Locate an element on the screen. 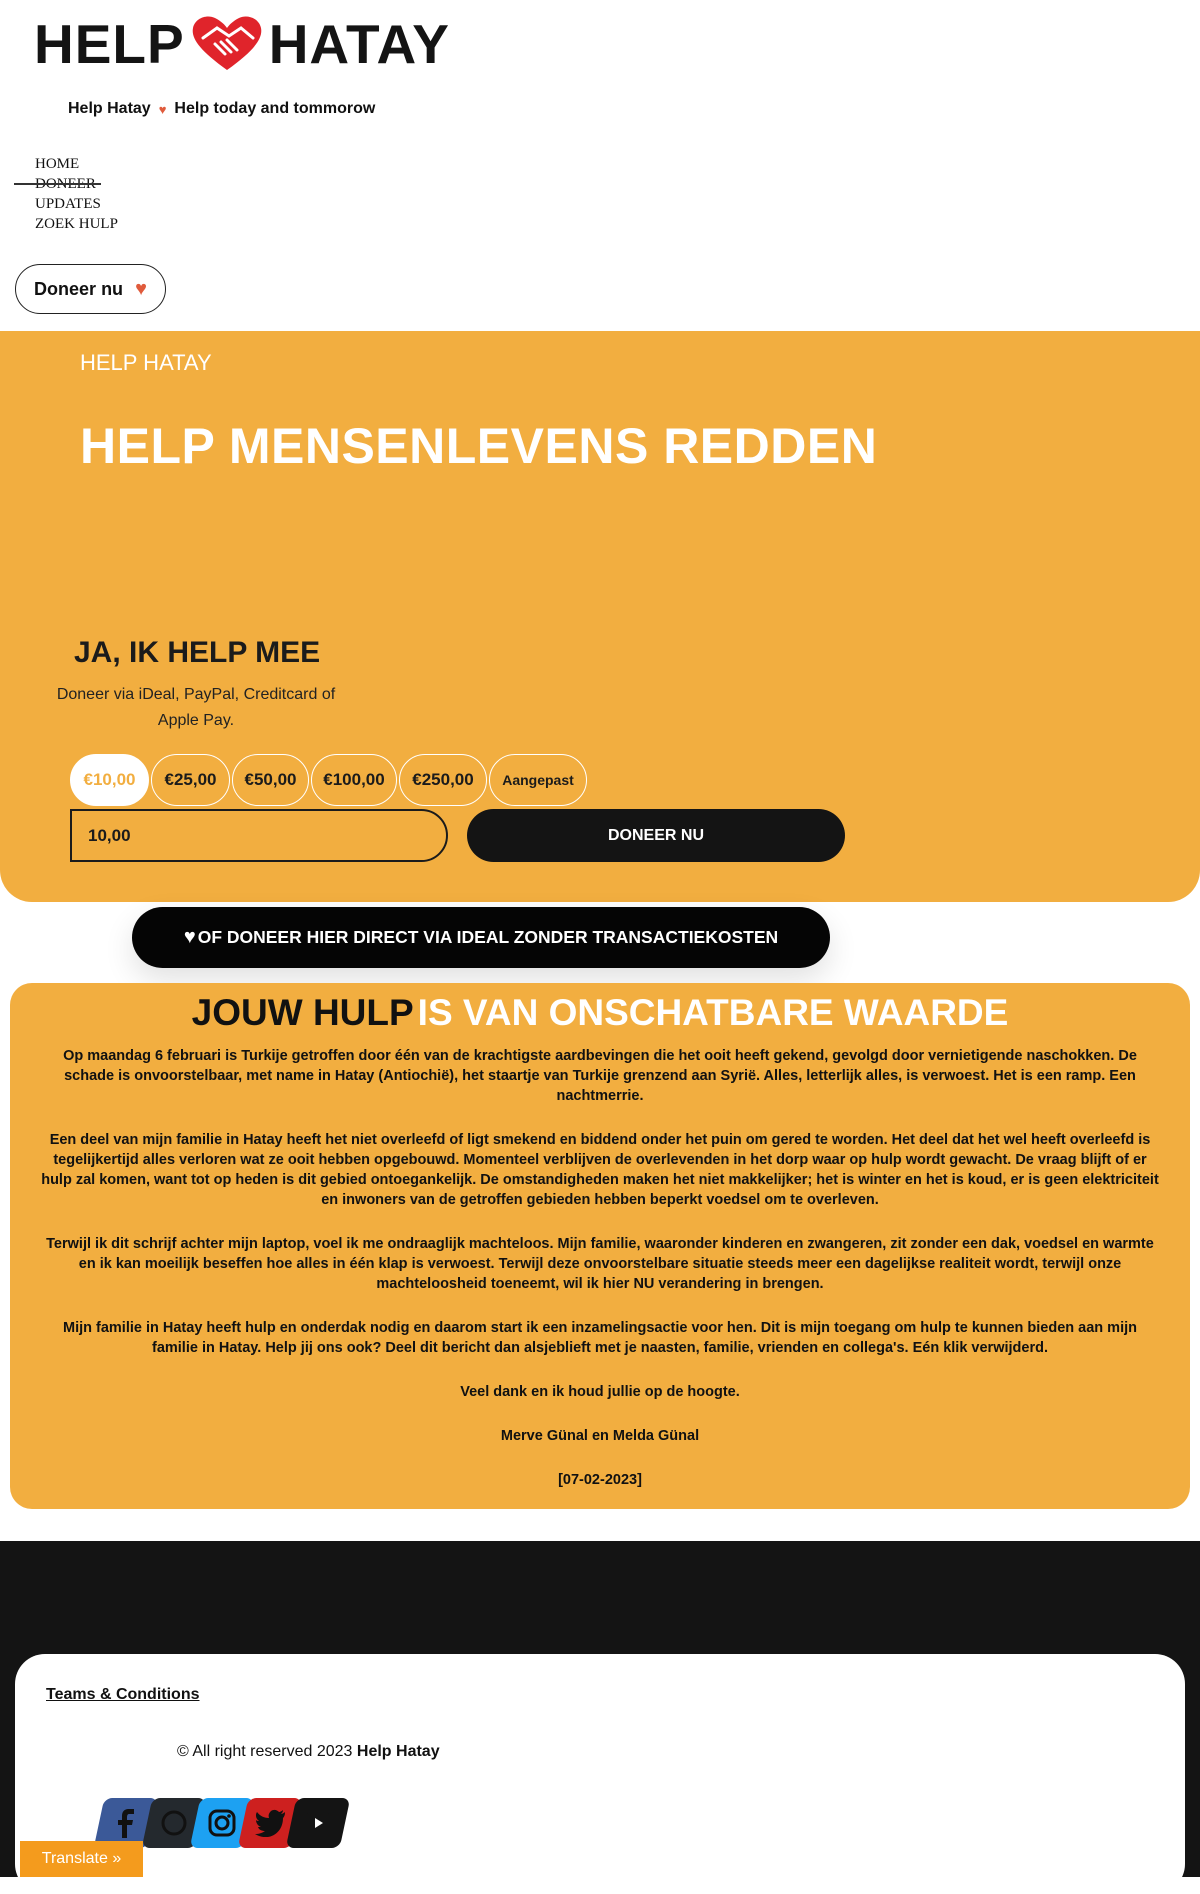  donation-form-title: JA, IK HELP MEE is located at coordinates (197, 652).